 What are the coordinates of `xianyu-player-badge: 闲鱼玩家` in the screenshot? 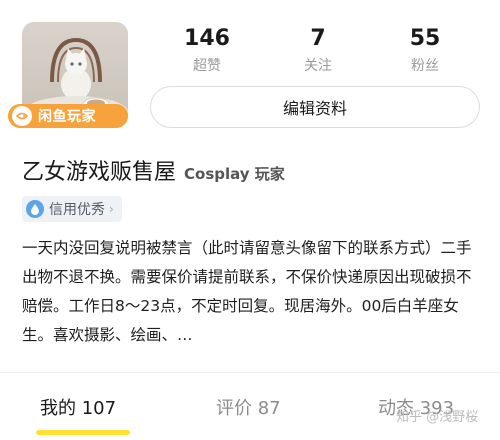 It's located at (68, 116).